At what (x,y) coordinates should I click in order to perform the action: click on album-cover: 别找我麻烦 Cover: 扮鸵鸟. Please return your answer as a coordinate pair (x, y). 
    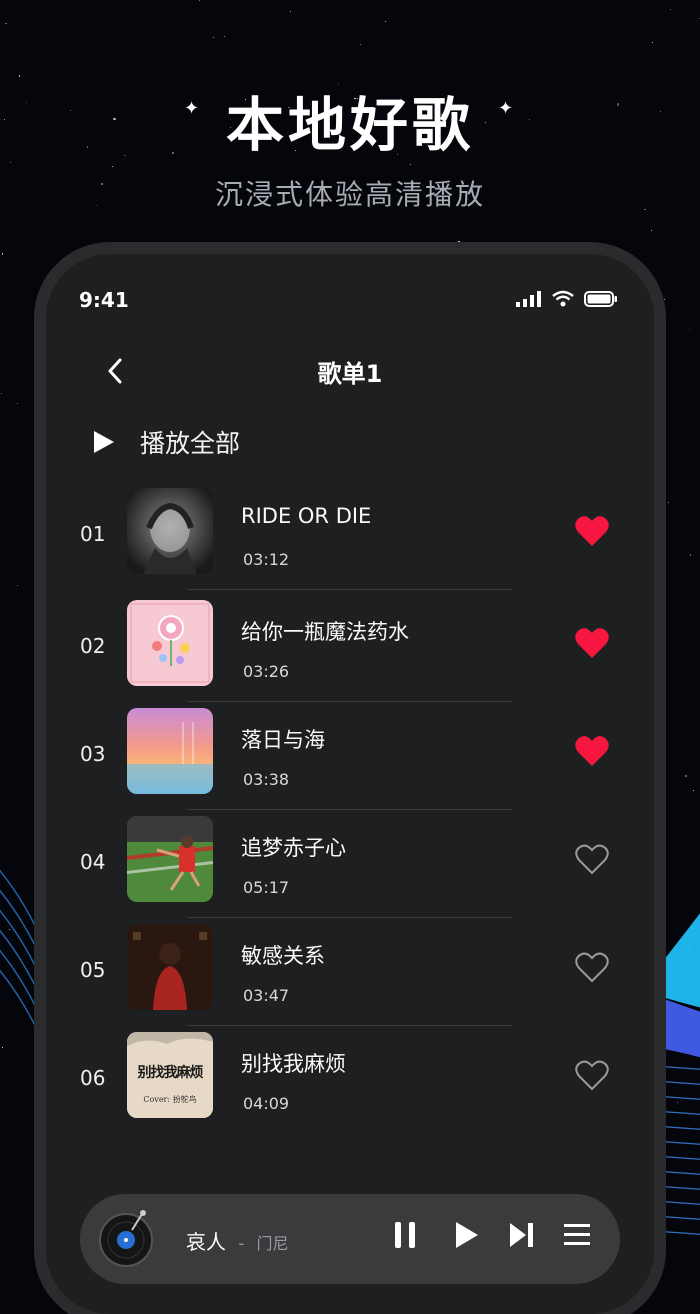
    Looking at the image, I should click on (170, 1075).